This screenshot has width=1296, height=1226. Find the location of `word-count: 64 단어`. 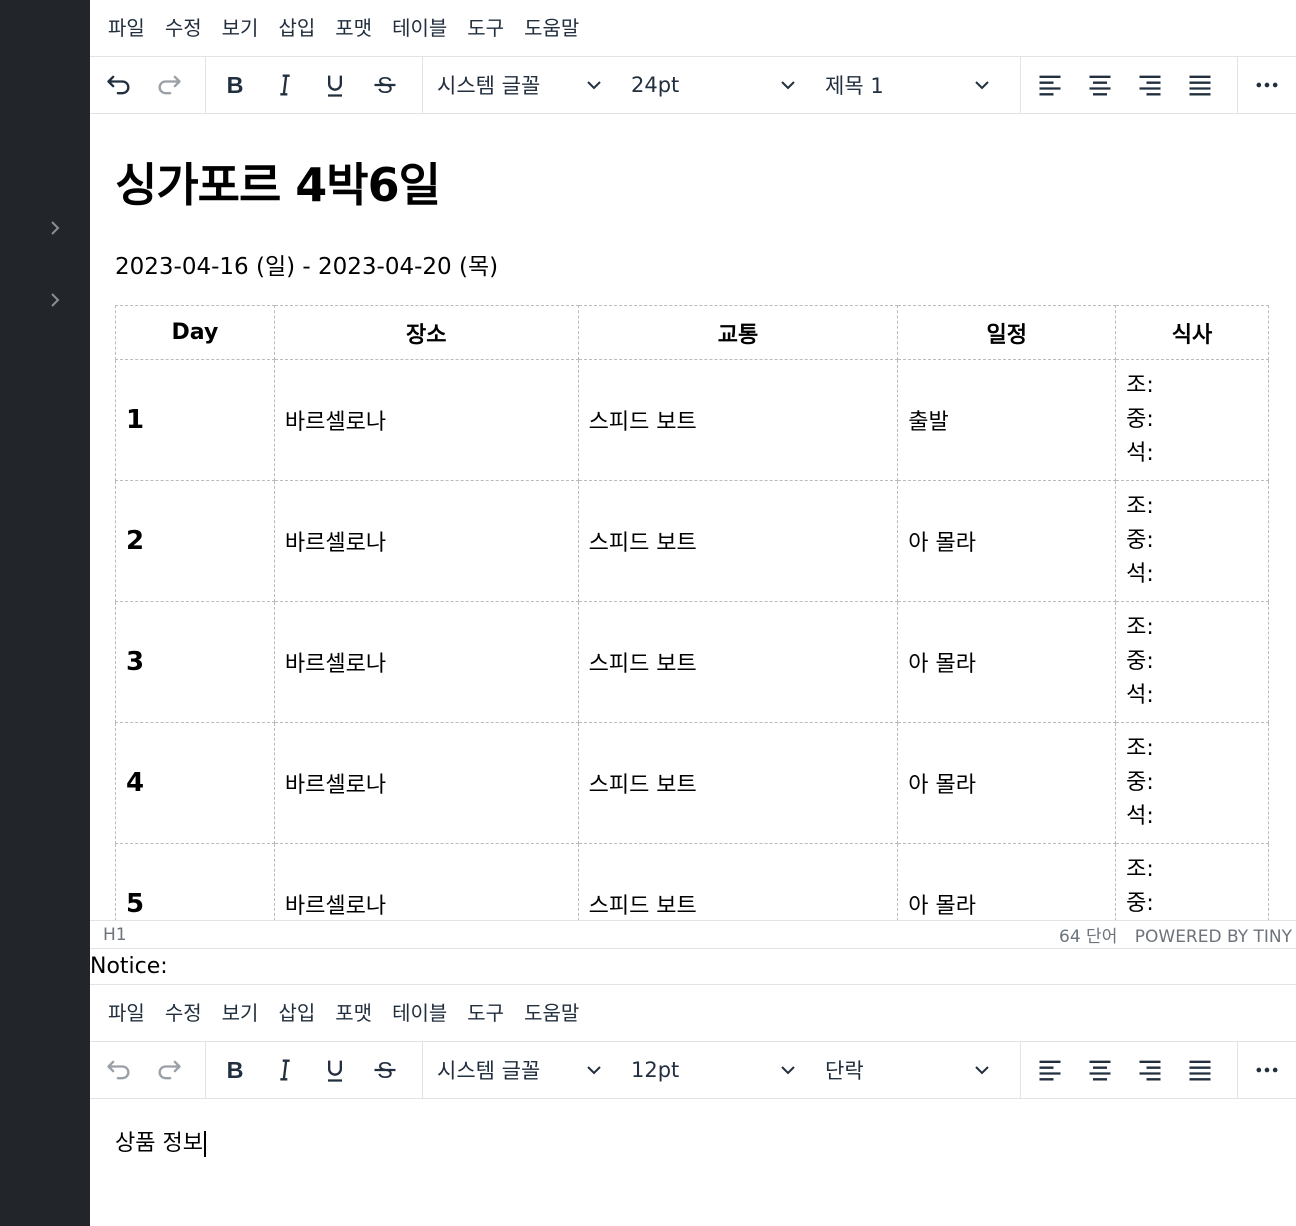

word-count: 64 단어 is located at coordinates (1088, 937).